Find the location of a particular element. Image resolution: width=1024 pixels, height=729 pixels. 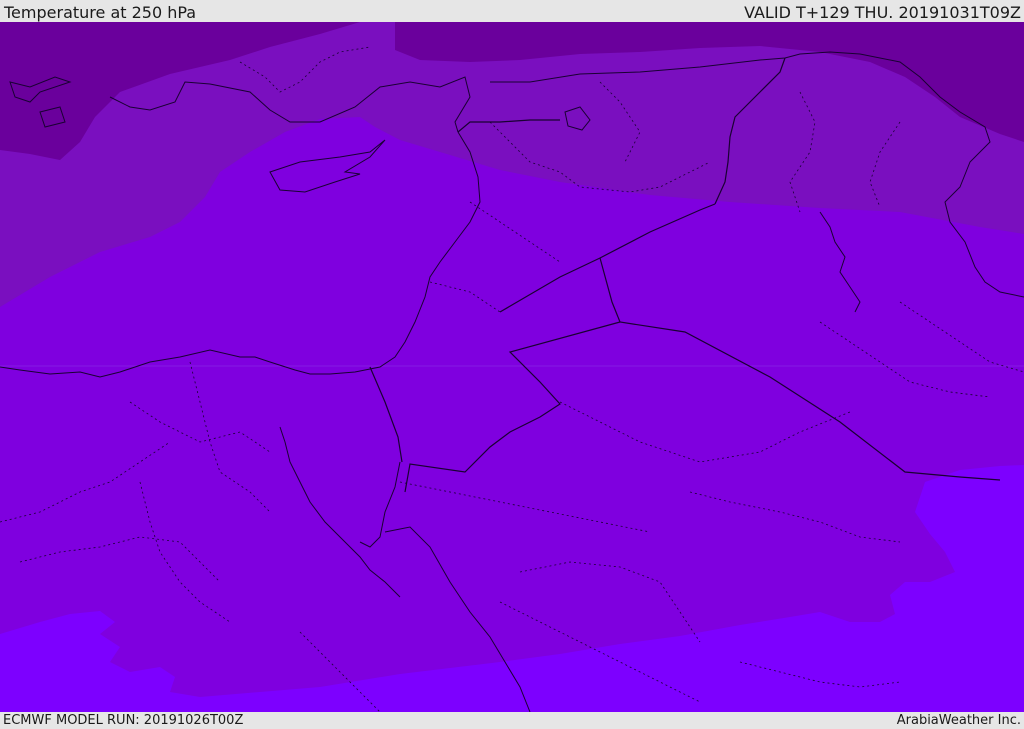

valid-time-label: VALID T+129 THU. 20191031T09Z is located at coordinates (882, 12).